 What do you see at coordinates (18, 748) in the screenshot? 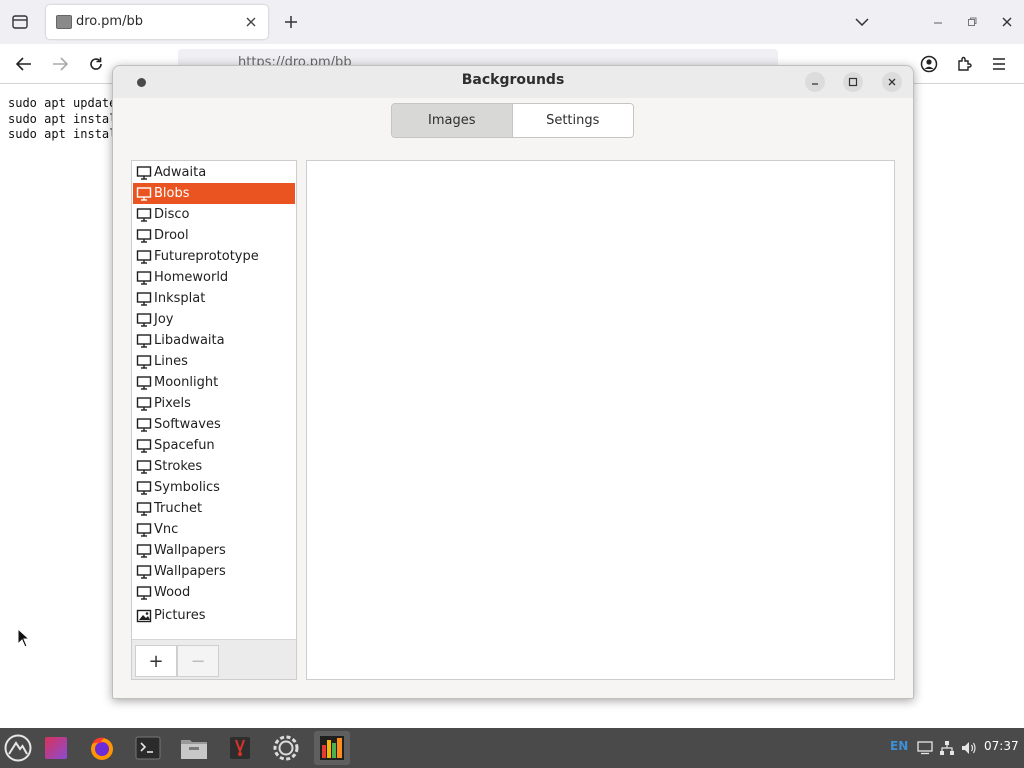
I see `app-menu-icon` at bounding box center [18, 748].